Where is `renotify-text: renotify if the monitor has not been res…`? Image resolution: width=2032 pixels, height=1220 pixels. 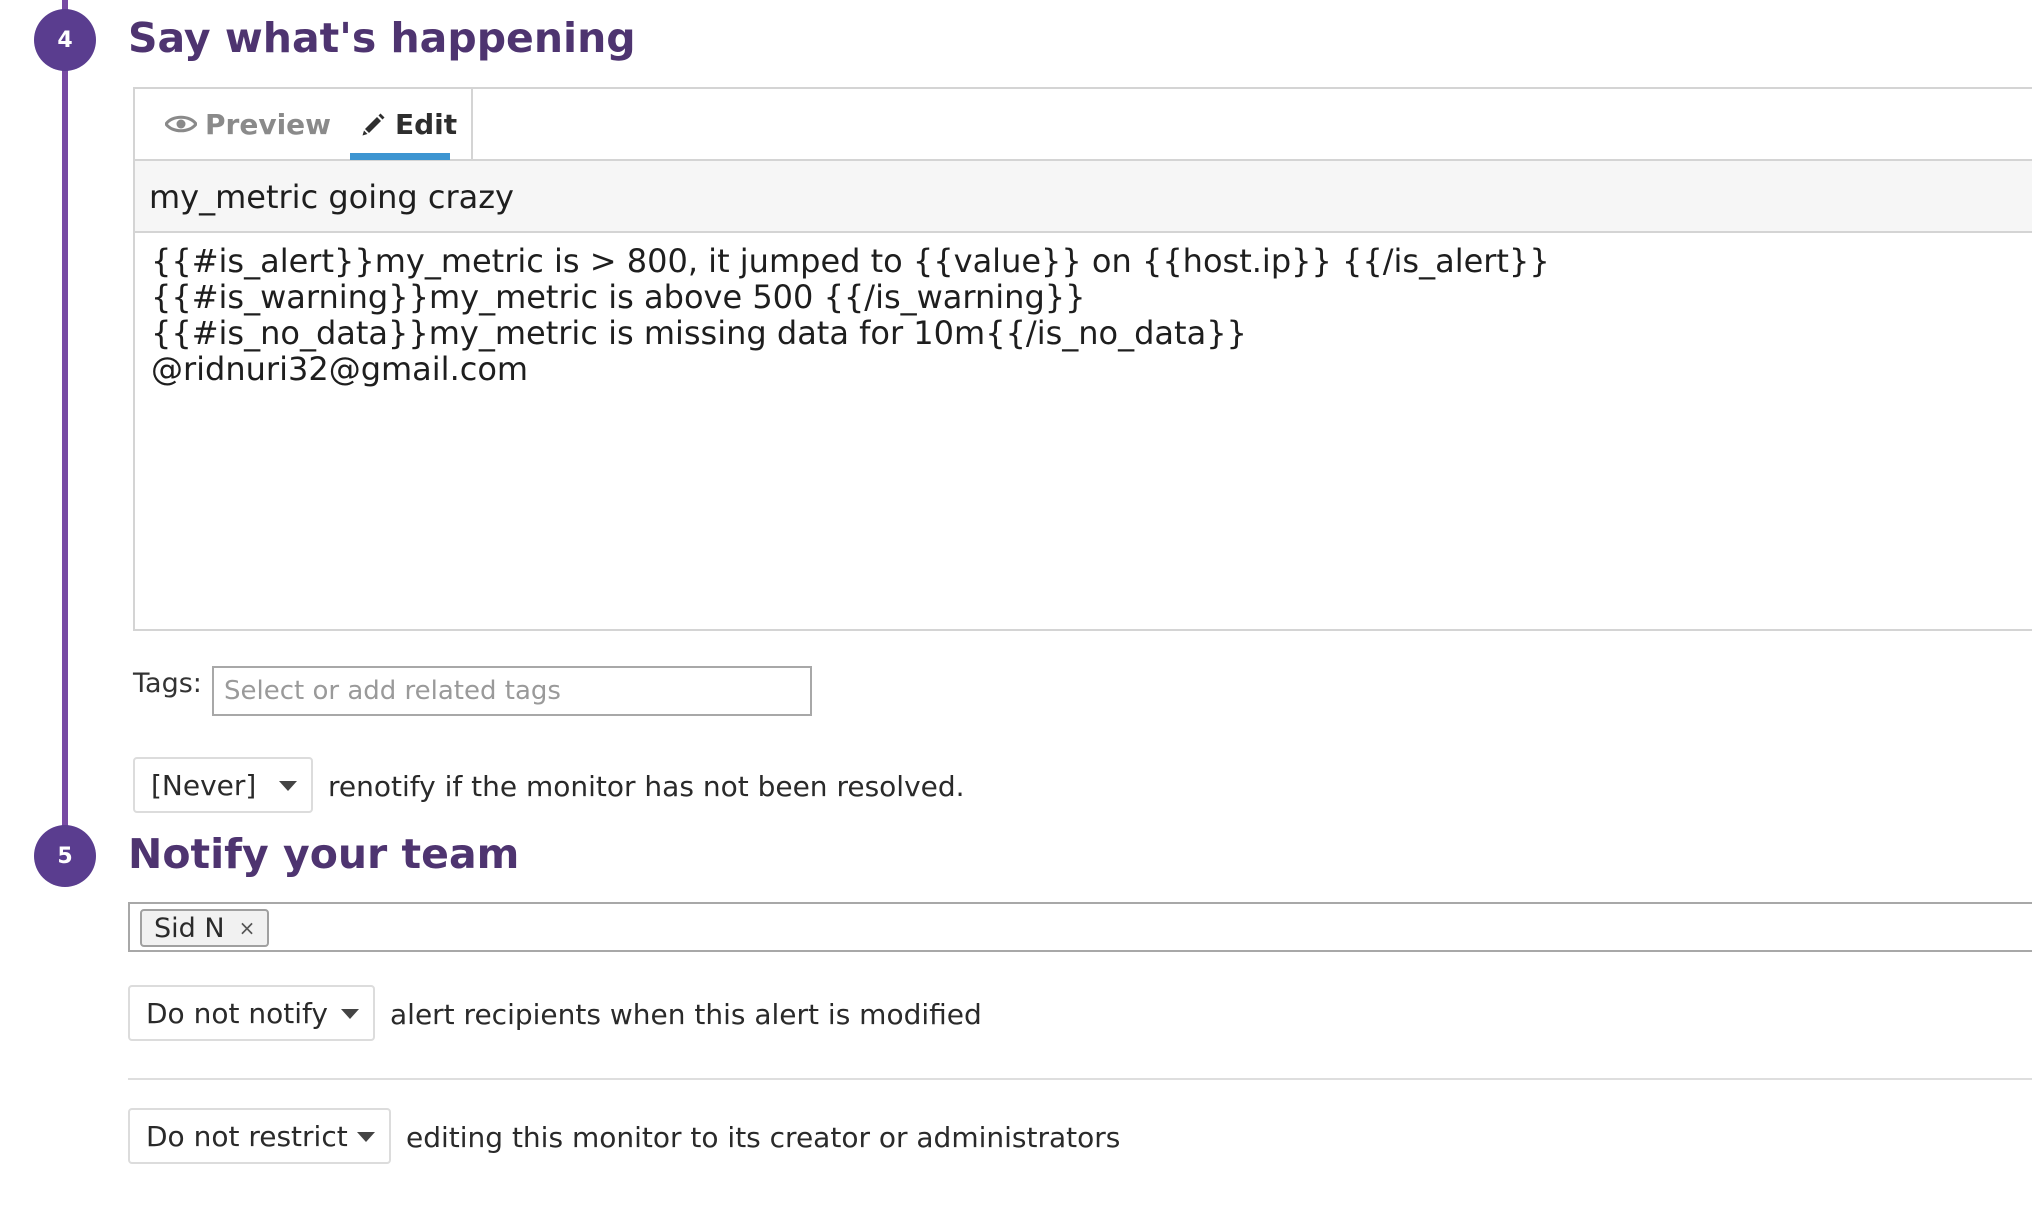
renotify-text: renotify if the monitor has not been res… is located at coordinates (646, 786).